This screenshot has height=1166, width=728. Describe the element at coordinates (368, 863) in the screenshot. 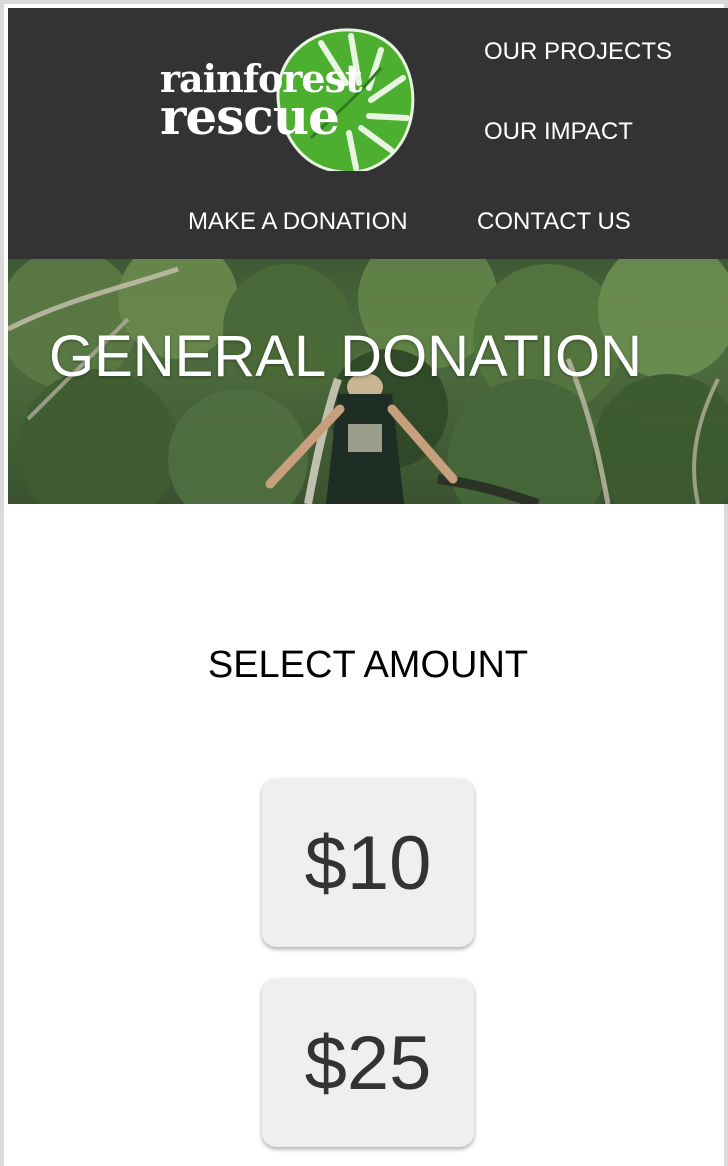

I see `amount-10-button: $10` at that location.